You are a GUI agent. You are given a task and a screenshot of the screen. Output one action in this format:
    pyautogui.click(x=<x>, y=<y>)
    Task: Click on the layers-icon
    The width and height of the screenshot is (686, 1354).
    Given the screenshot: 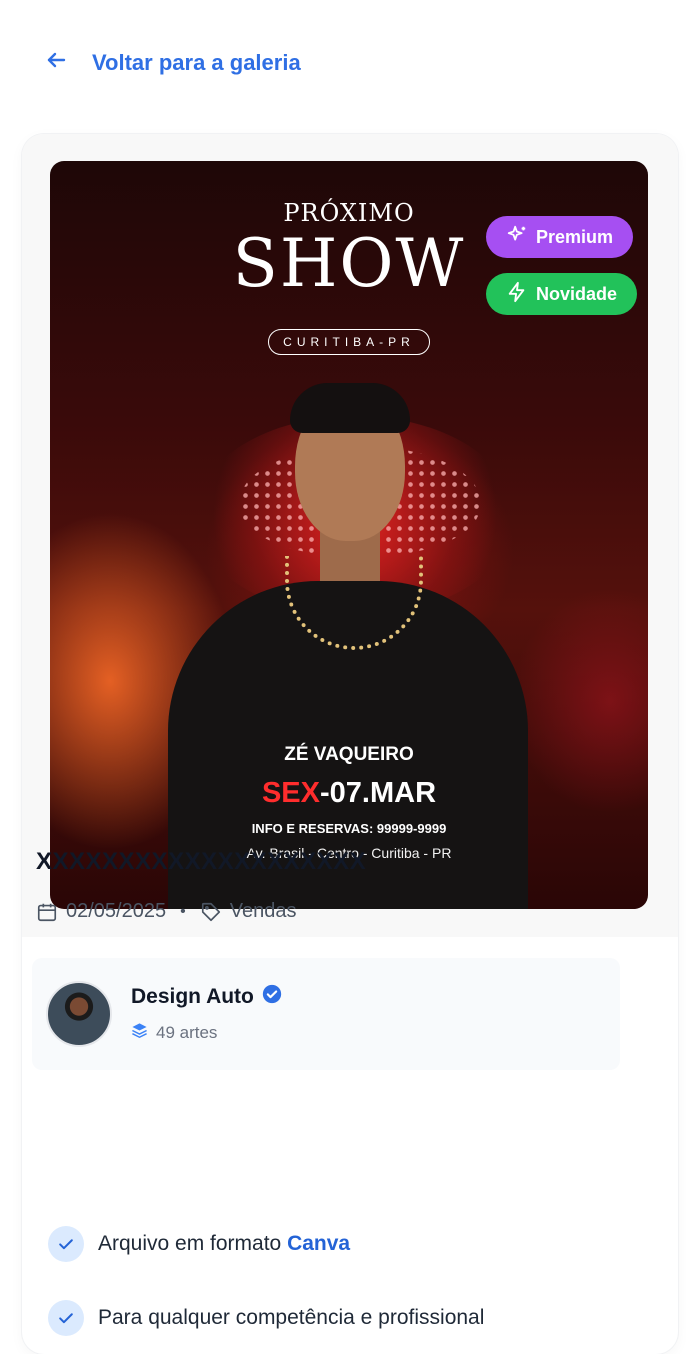 What is the action you would take?
    pyautogui.click(x=139, y=1033)
    